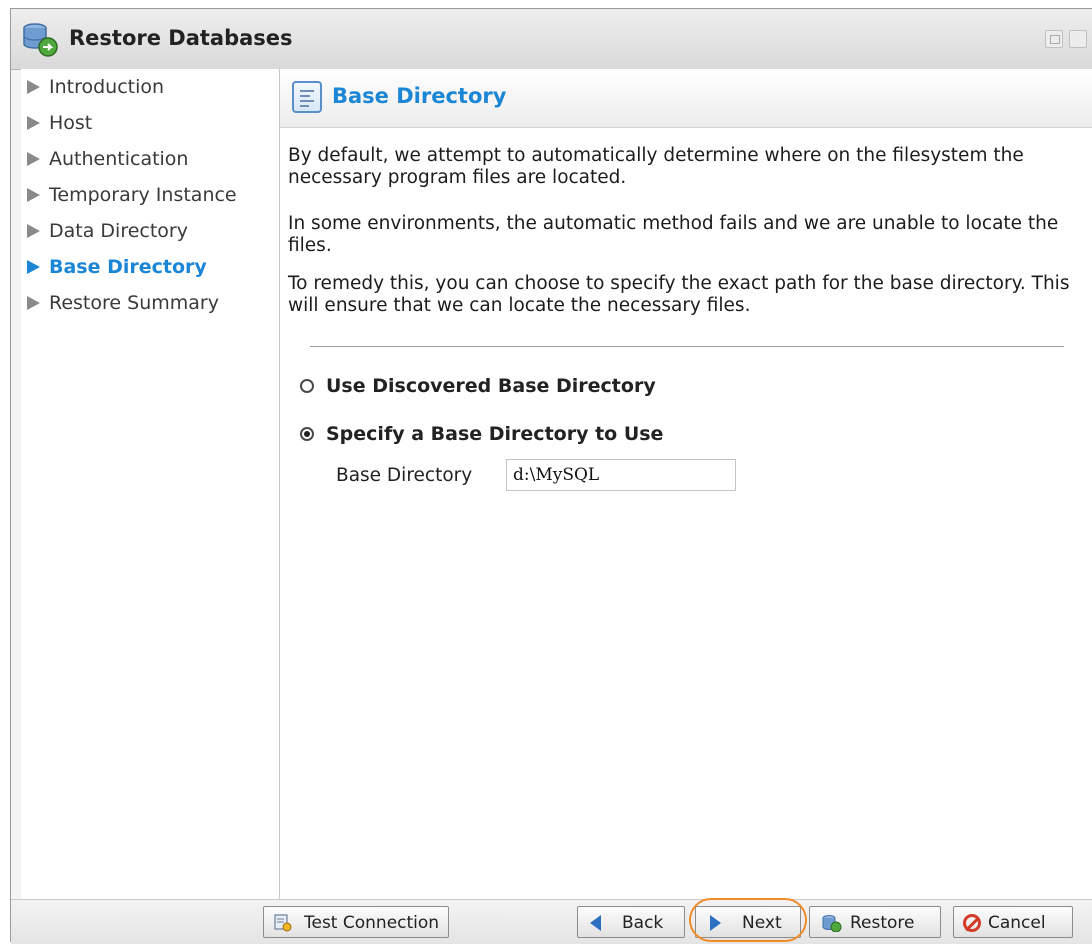  Describe the element at coordinates (491, 386) in the screenshot. I see `option-label: Use Discovered Base Directory` at that location.